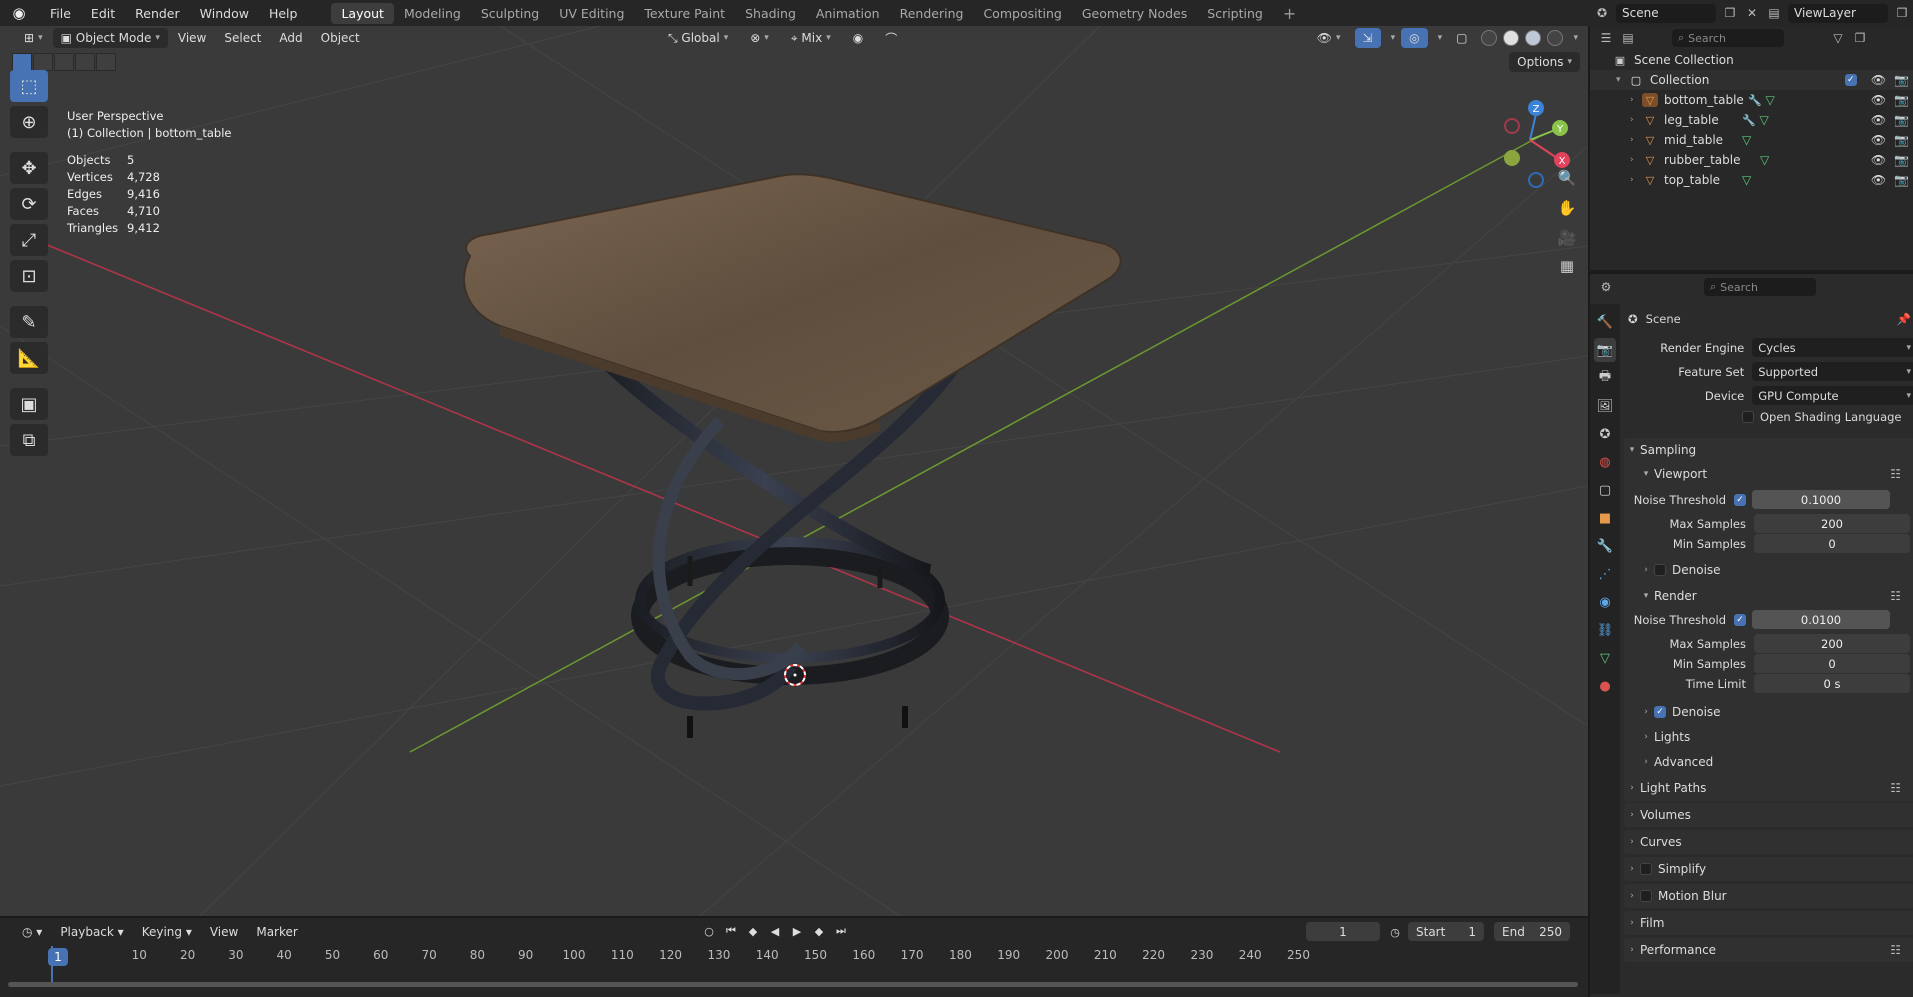 The width and height of the screenshot is (1913, 997). Describe the element at coordinates (29, 404) in the screenshot. I see `add-cube-tool-icon: ▣` at that location.